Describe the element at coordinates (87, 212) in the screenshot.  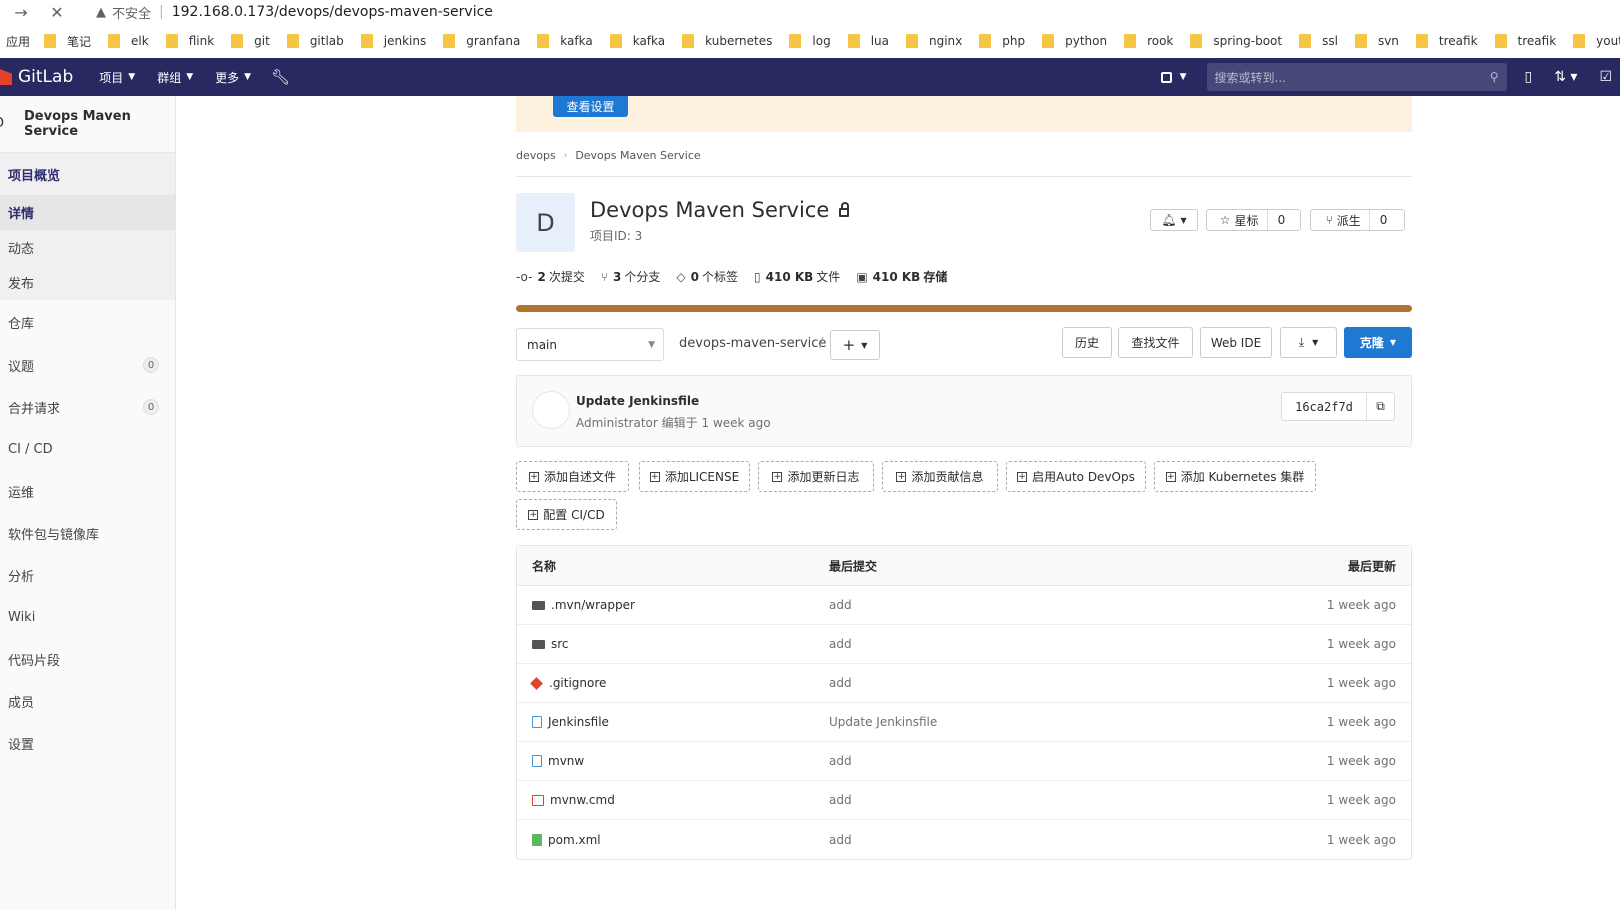
I see `sidebar-item-details: 详情` at that location.